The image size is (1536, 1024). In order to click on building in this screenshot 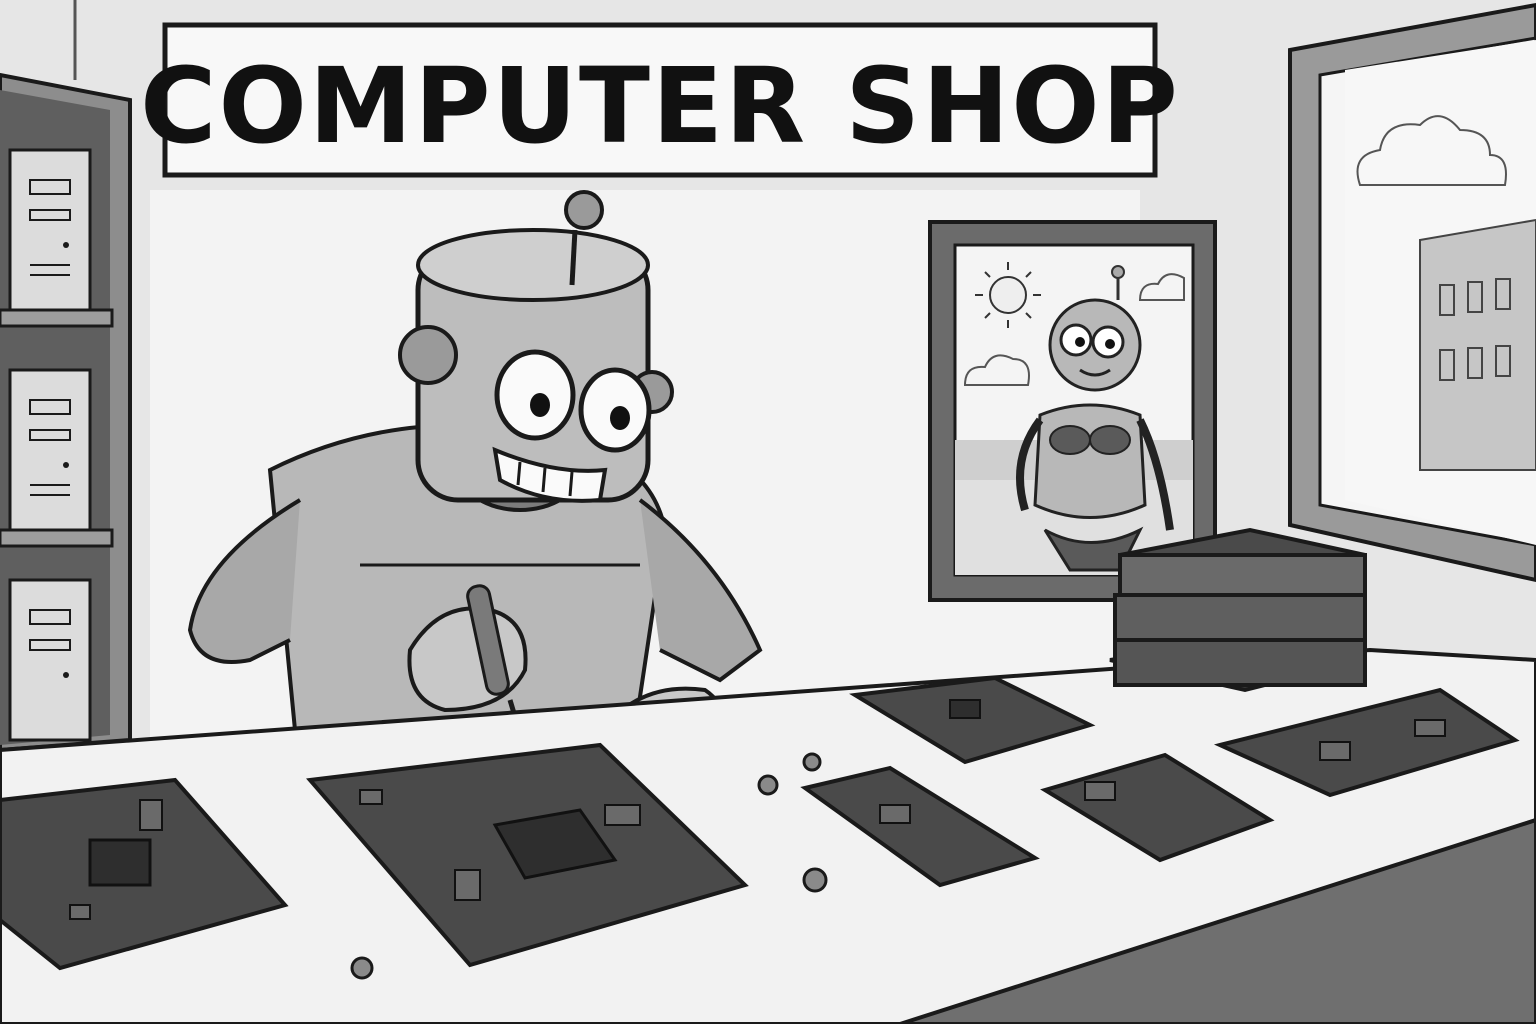, I will do `click(1477, 344)`.